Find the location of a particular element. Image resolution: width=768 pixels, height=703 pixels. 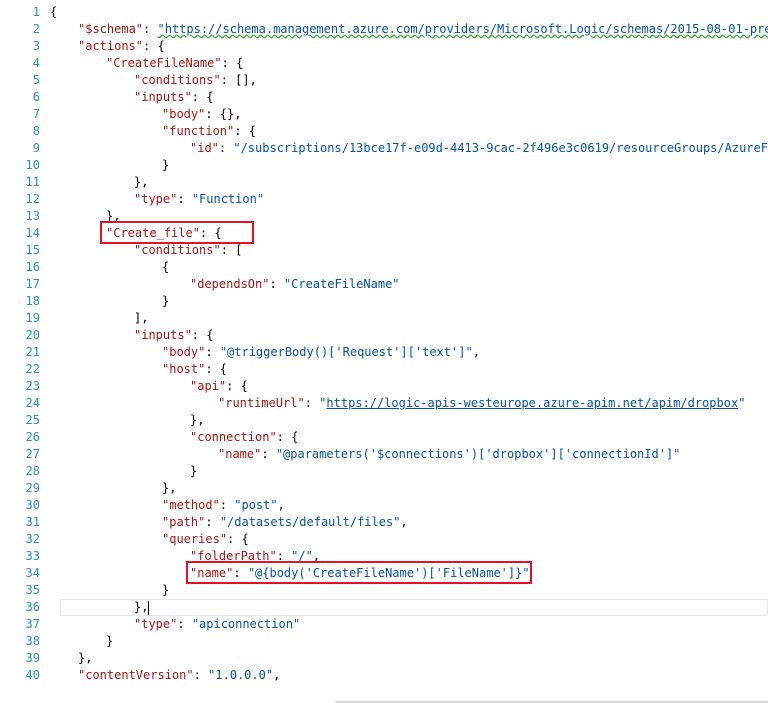

line-number: 28 is located at coordinates (32, 471).